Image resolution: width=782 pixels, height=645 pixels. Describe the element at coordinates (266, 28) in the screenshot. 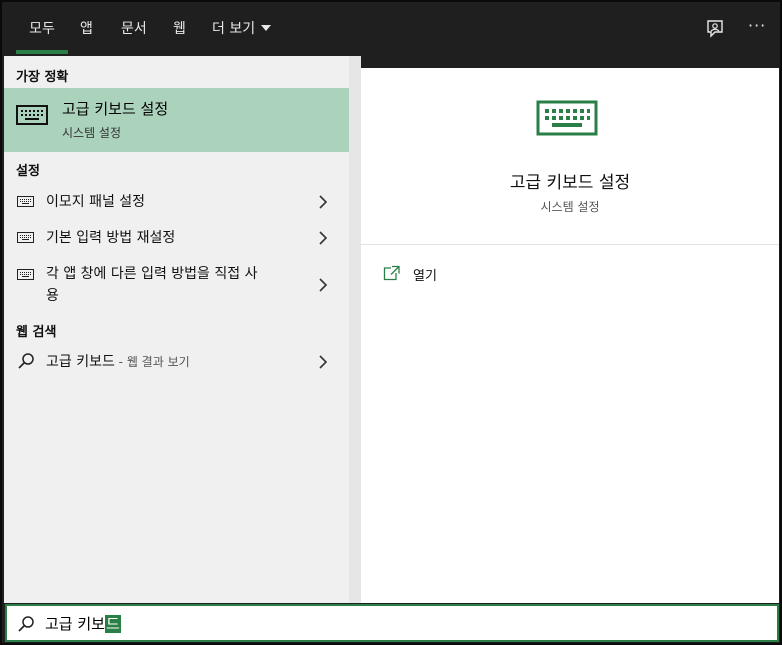

I see `caret-down-icon` at that location.